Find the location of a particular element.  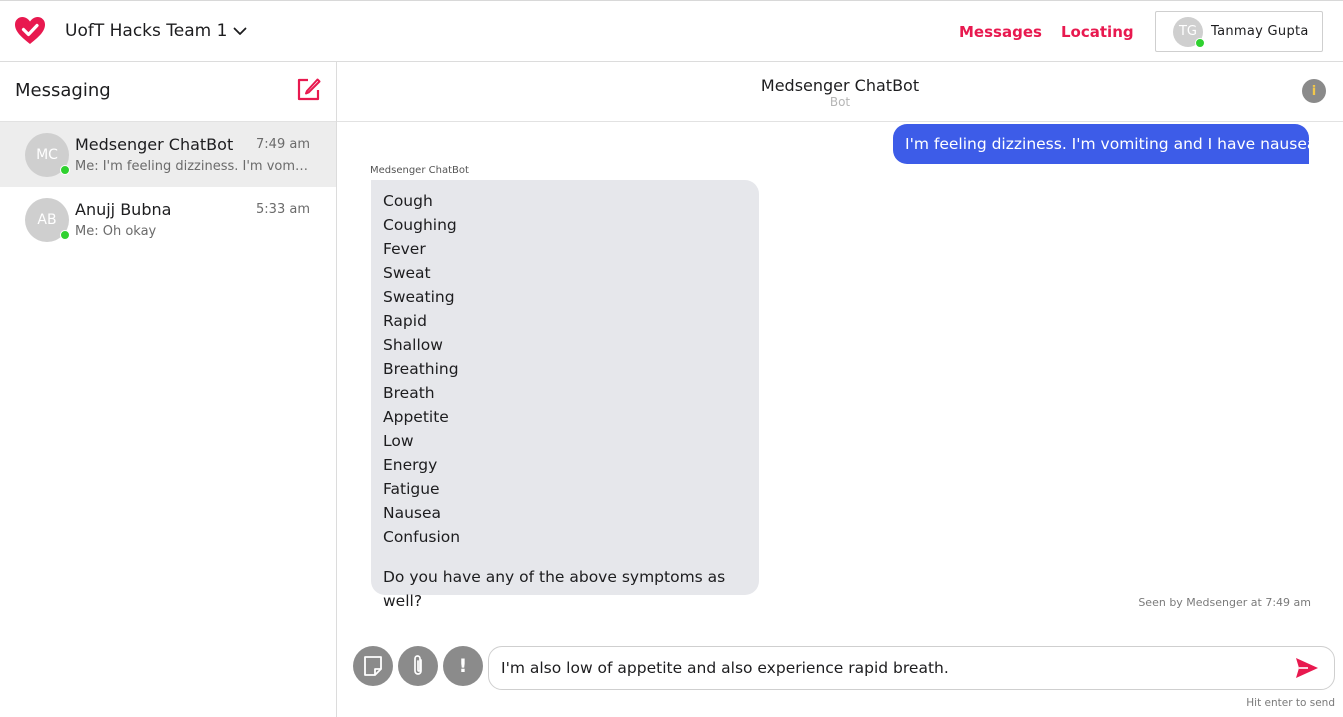

symptom-item: Confusion is located at coordinates (422, 537).